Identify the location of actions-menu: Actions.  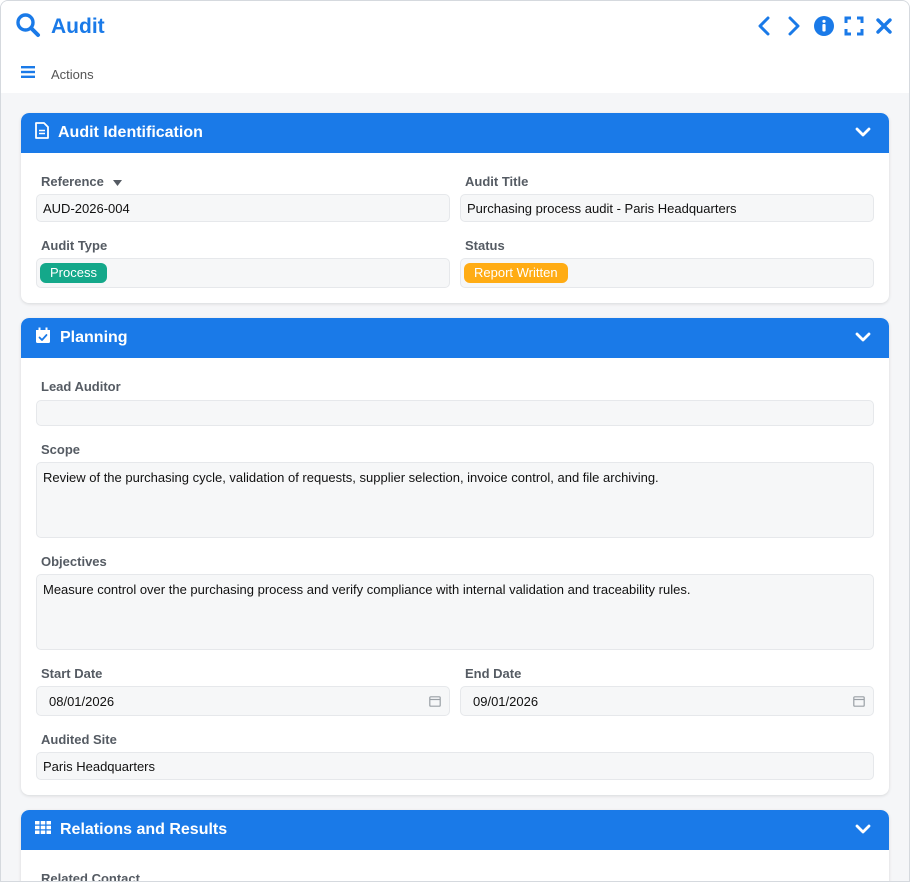
(57, 74).